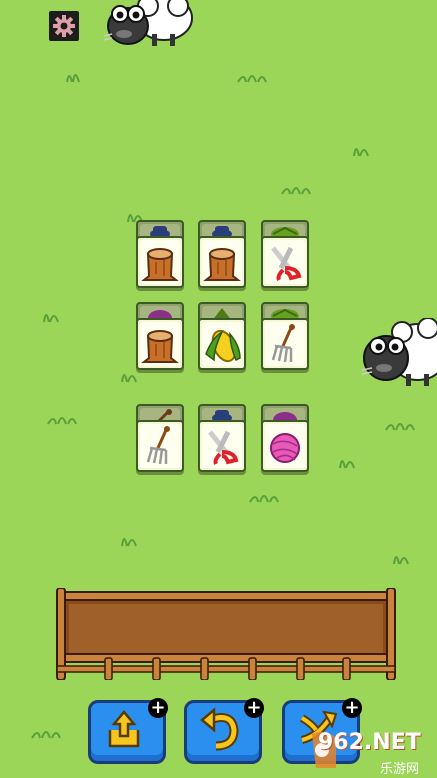 This screenshot has height=778, width=437. I want to click on watermark-brand: 962.NET, so click(369, 742).